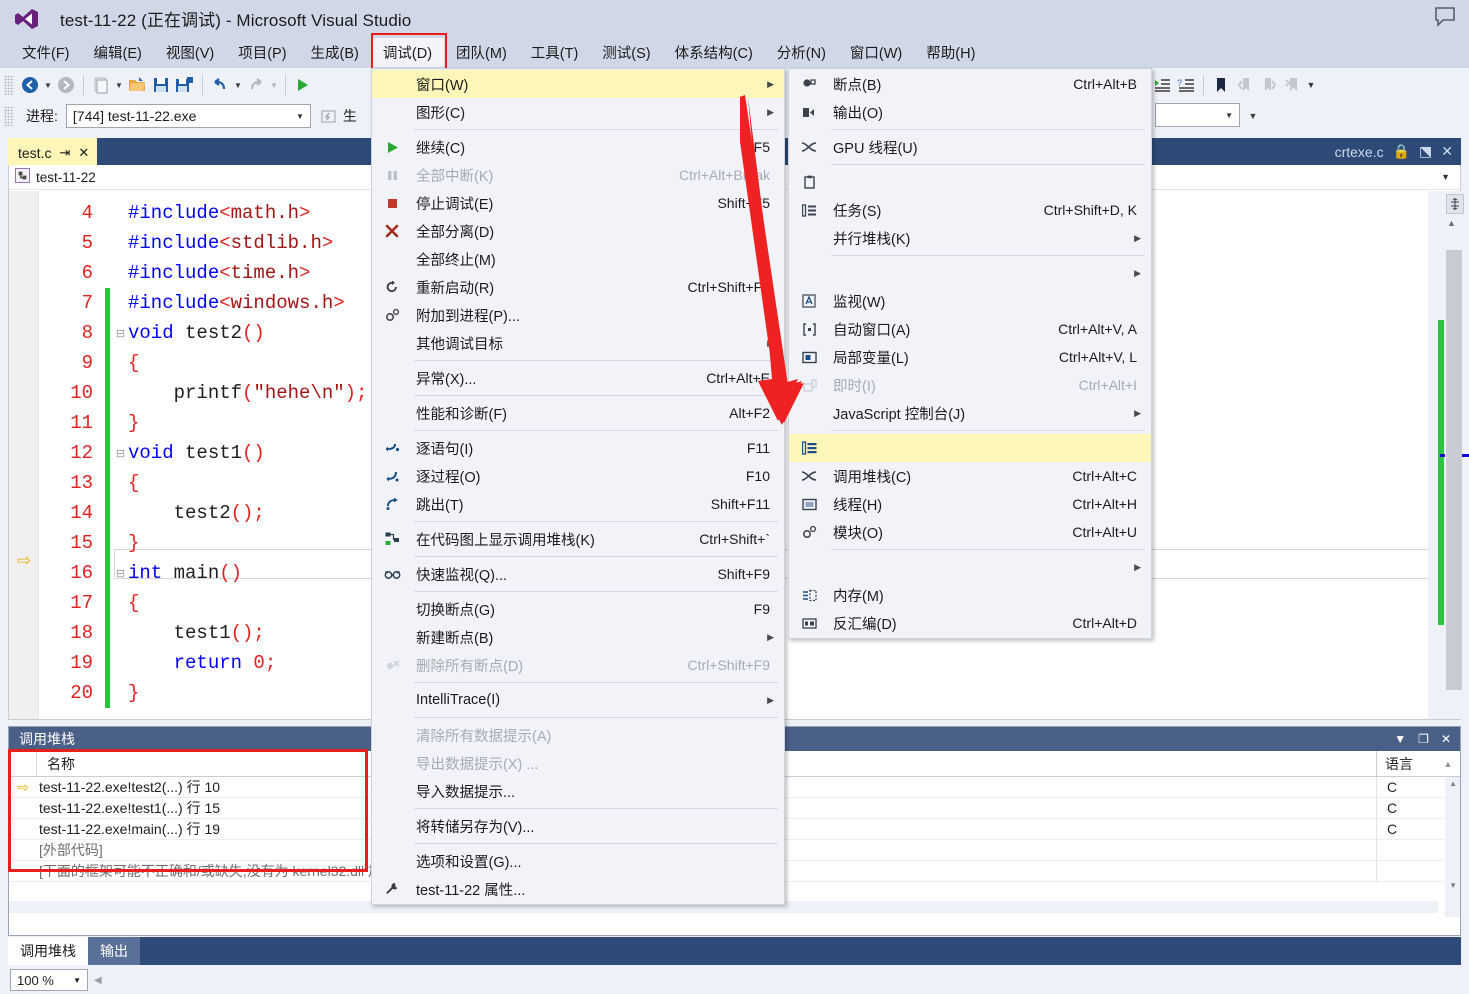  I want to click on menu-edit: 编辑(E), so click(118, 52).